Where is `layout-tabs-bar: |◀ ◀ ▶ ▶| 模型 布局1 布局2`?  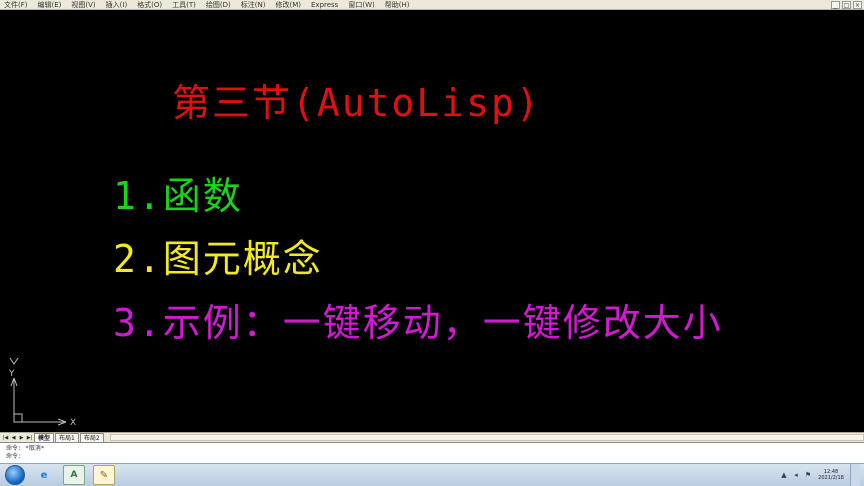
layout-tabs-bar: |◀ ◀ ▶ ▶| 模型 布局1 布局2 is located at coordinates (432, 437).